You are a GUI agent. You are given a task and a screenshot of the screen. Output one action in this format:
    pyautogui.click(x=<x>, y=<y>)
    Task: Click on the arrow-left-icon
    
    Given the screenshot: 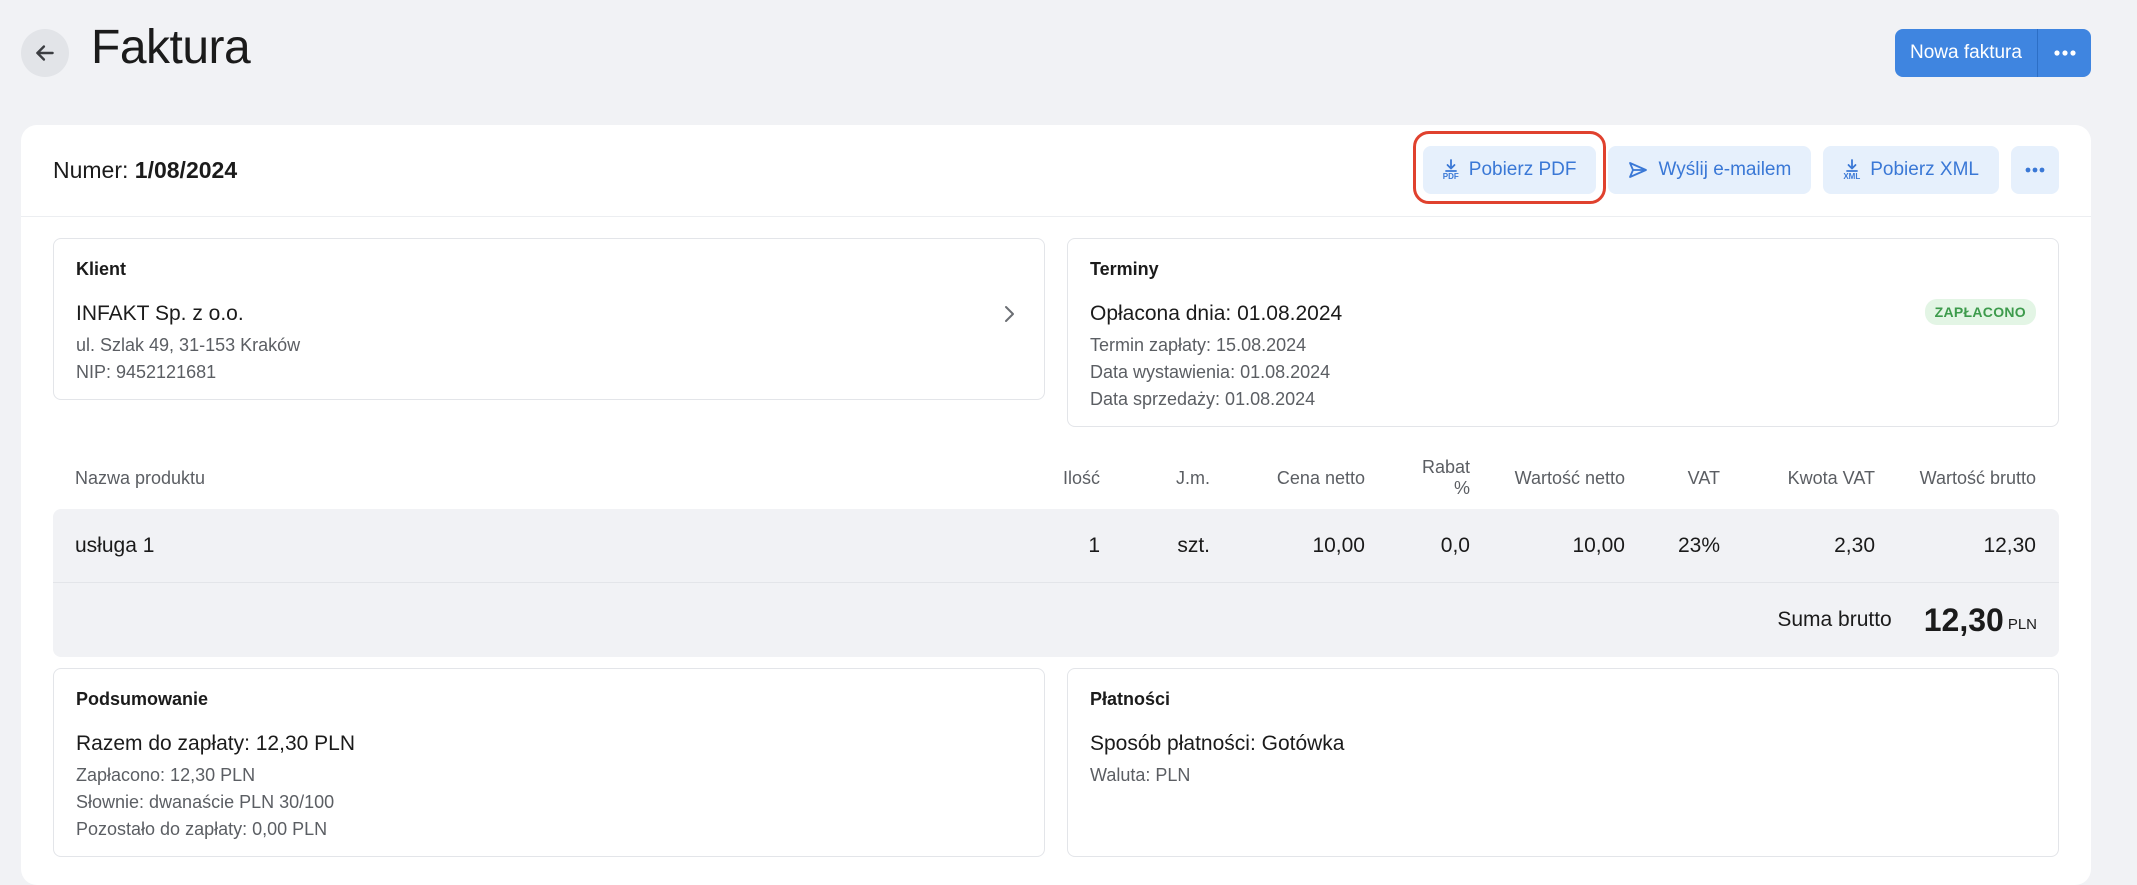 What is the action you would take?
    pyautogui.click(x=45, y=53)
    